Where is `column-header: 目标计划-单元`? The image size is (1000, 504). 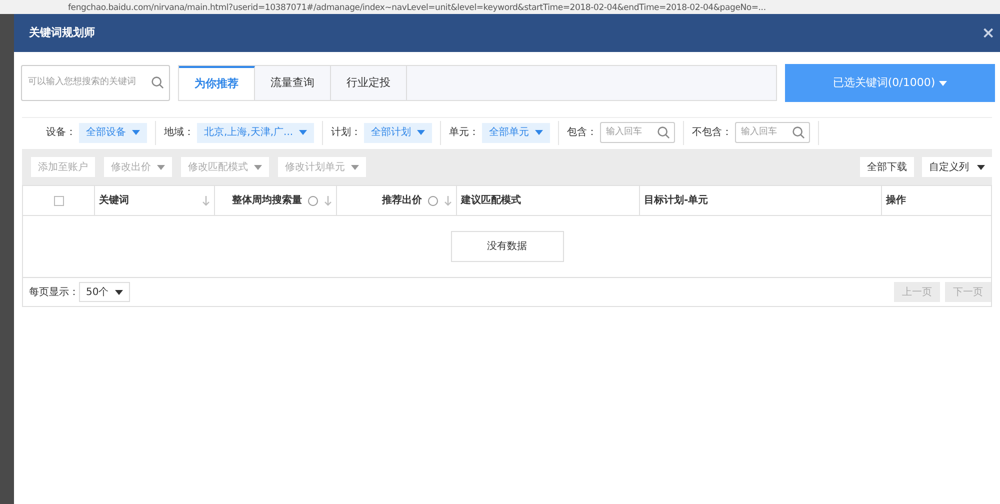
column-header: 目标计划-单元 is located at coordinates (677, 201).